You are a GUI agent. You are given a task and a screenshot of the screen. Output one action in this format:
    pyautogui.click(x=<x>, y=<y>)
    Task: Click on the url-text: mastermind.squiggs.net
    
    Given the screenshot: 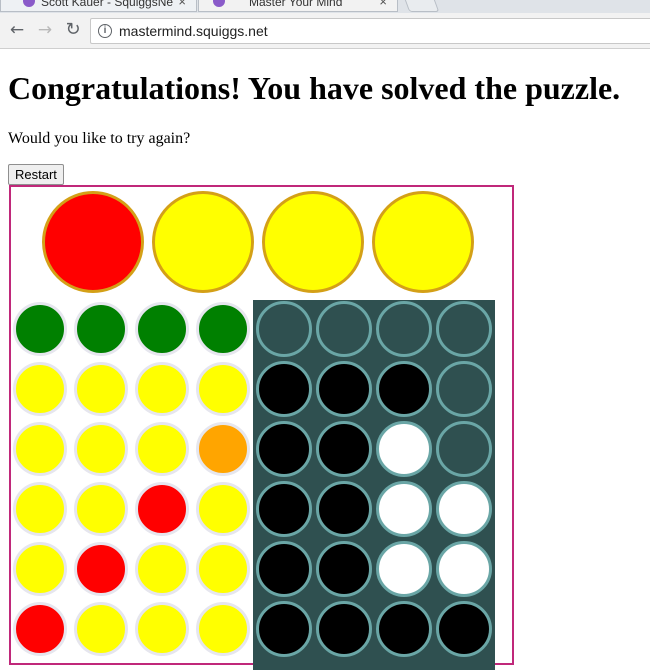 What is the action you would take?
    pyautogui.click(x=193, y=31)
    